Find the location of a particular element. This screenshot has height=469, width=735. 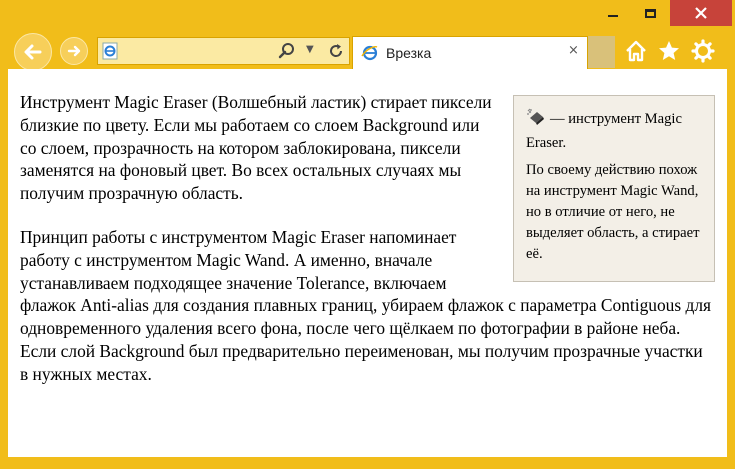

favorites-button is located at coordinates (669, 51).